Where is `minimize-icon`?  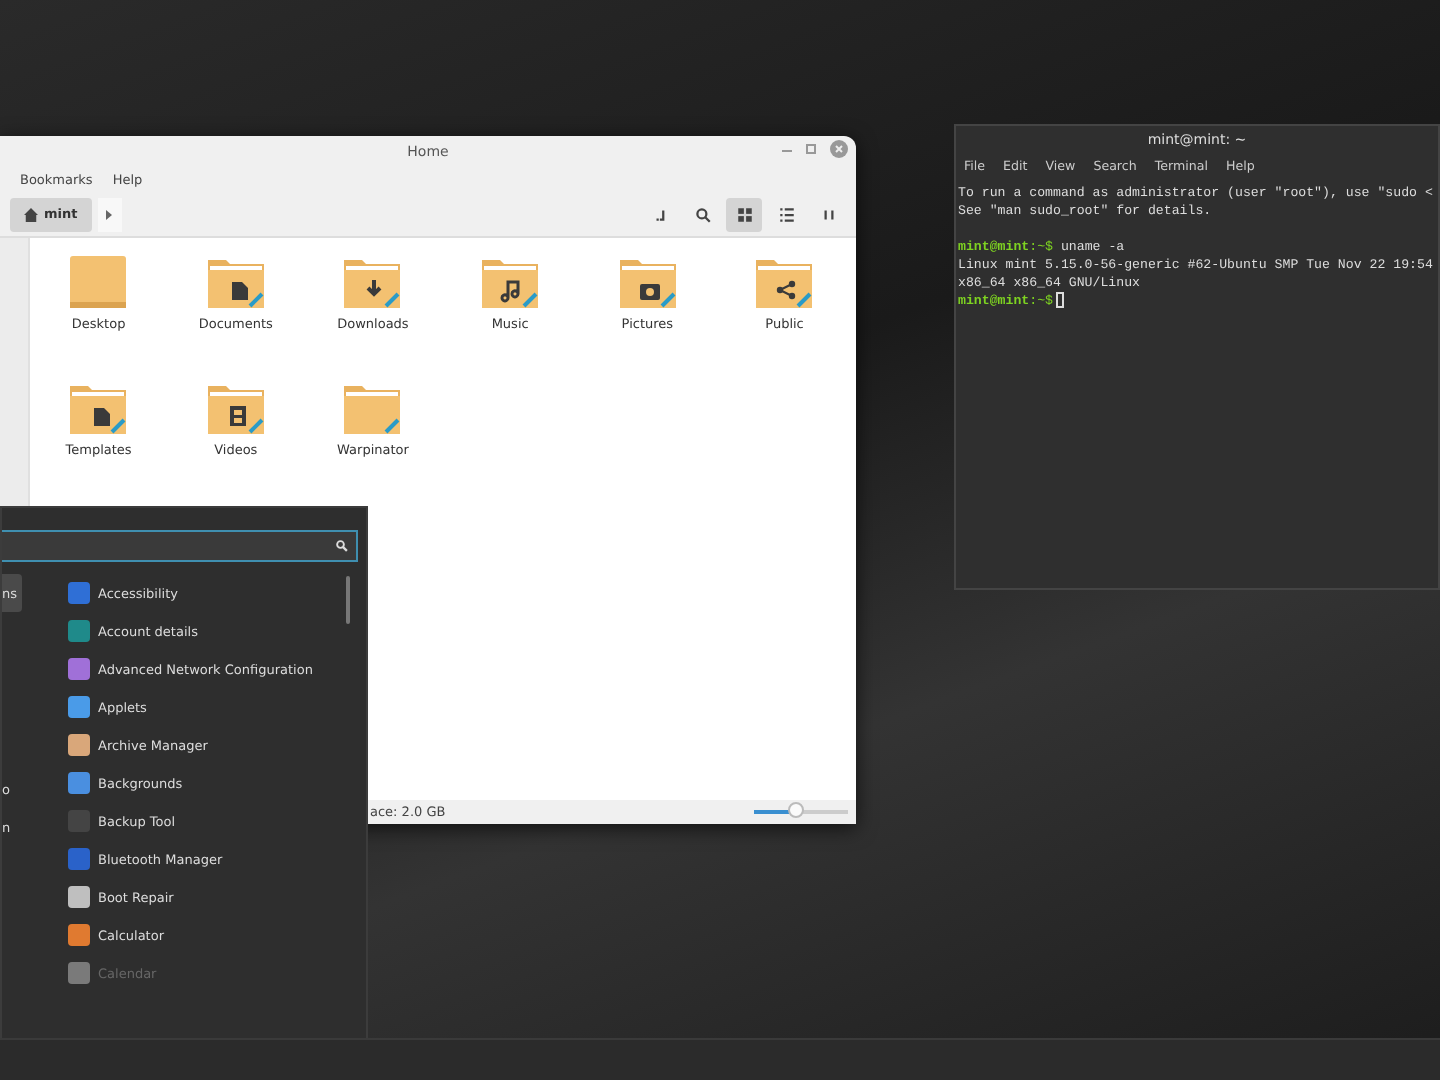 minimize-icon is located at coordinates (787, 149).